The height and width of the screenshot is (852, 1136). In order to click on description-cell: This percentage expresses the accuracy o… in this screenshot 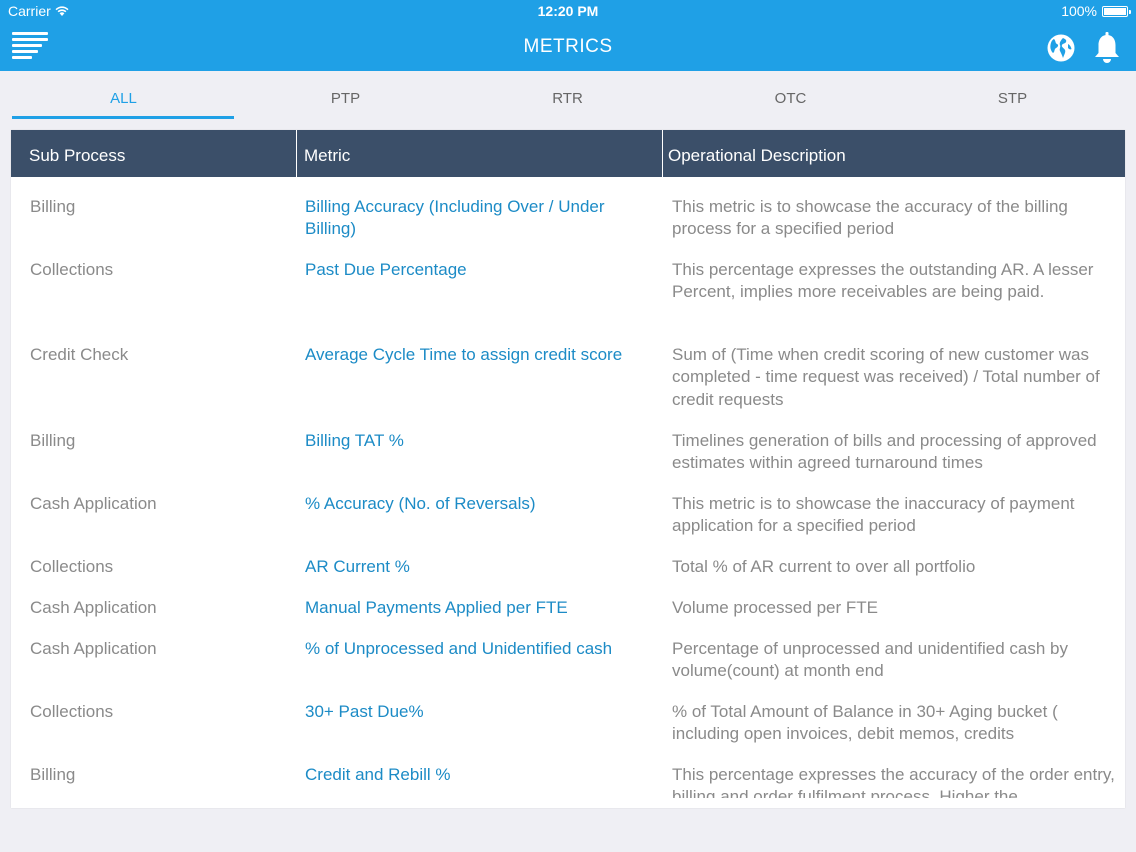, I will do `click(893, 781)`.